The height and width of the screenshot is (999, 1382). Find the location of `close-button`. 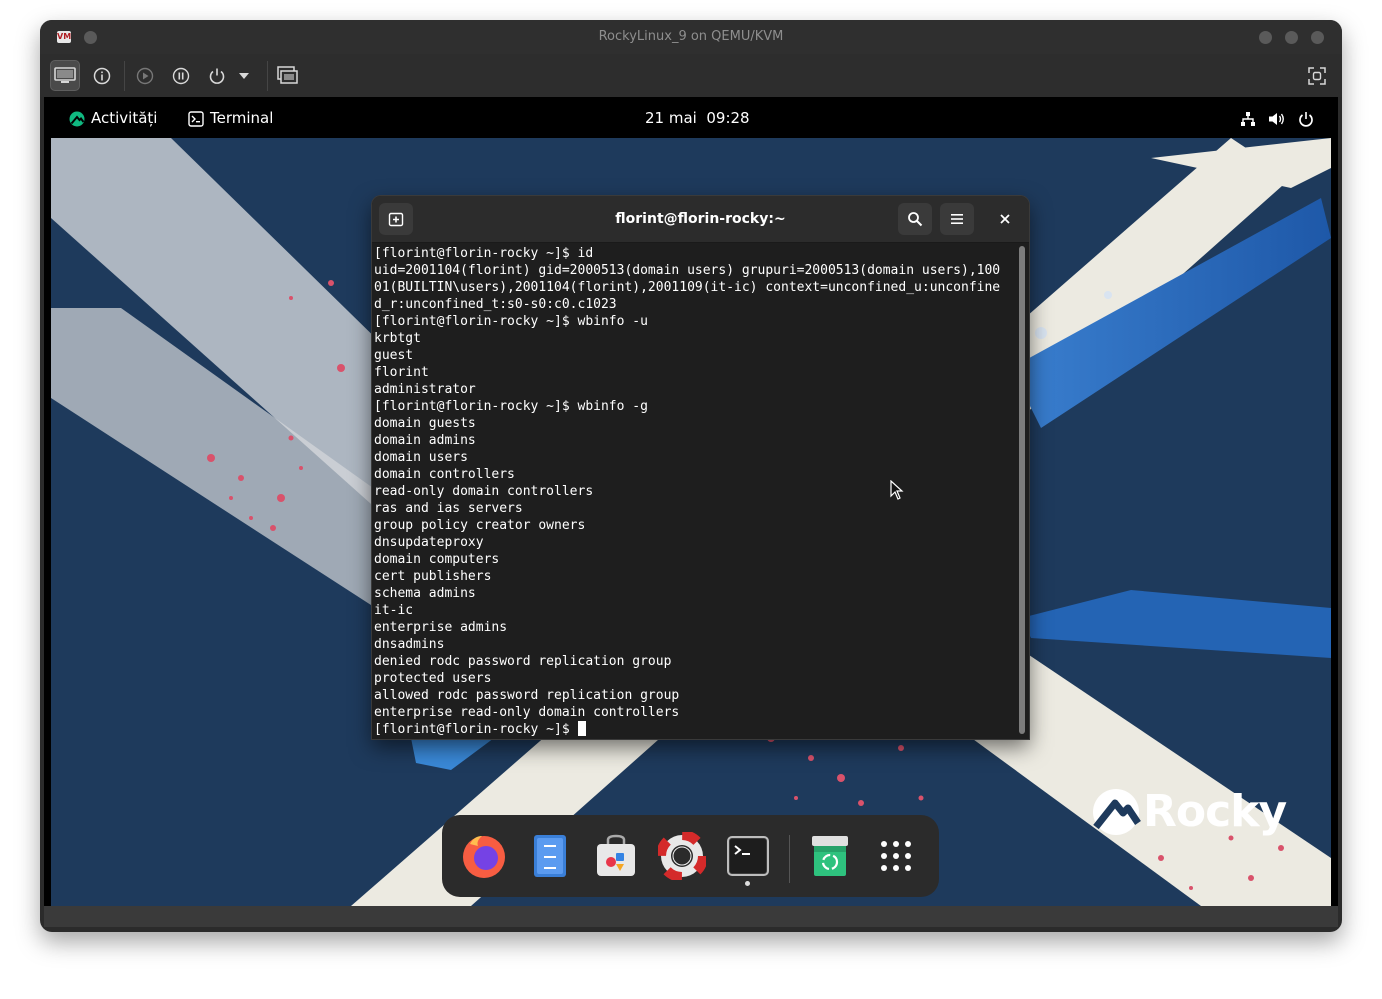

close-button is located at coordinates (1317, 37).